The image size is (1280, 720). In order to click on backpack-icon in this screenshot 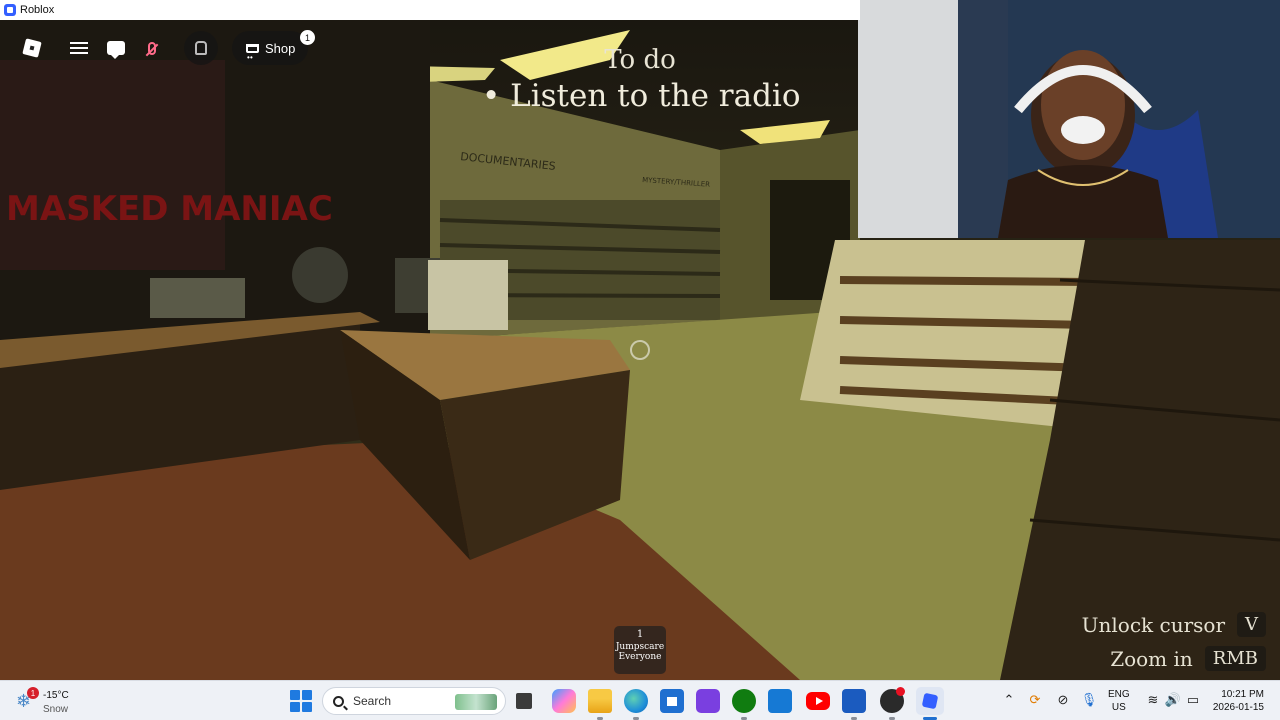, I will do `click(201, 48)`.